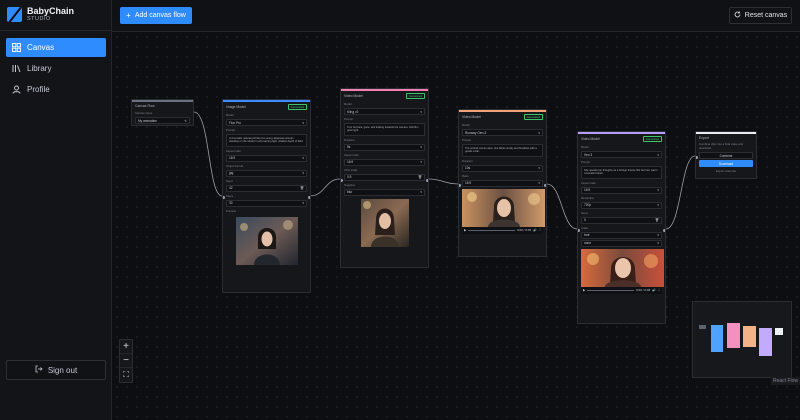 The width and height of the screenshot is (800, 420). Describe the element at coordinates (588, 197) in the screenshot. I see `node-label: Resolution` at that location.